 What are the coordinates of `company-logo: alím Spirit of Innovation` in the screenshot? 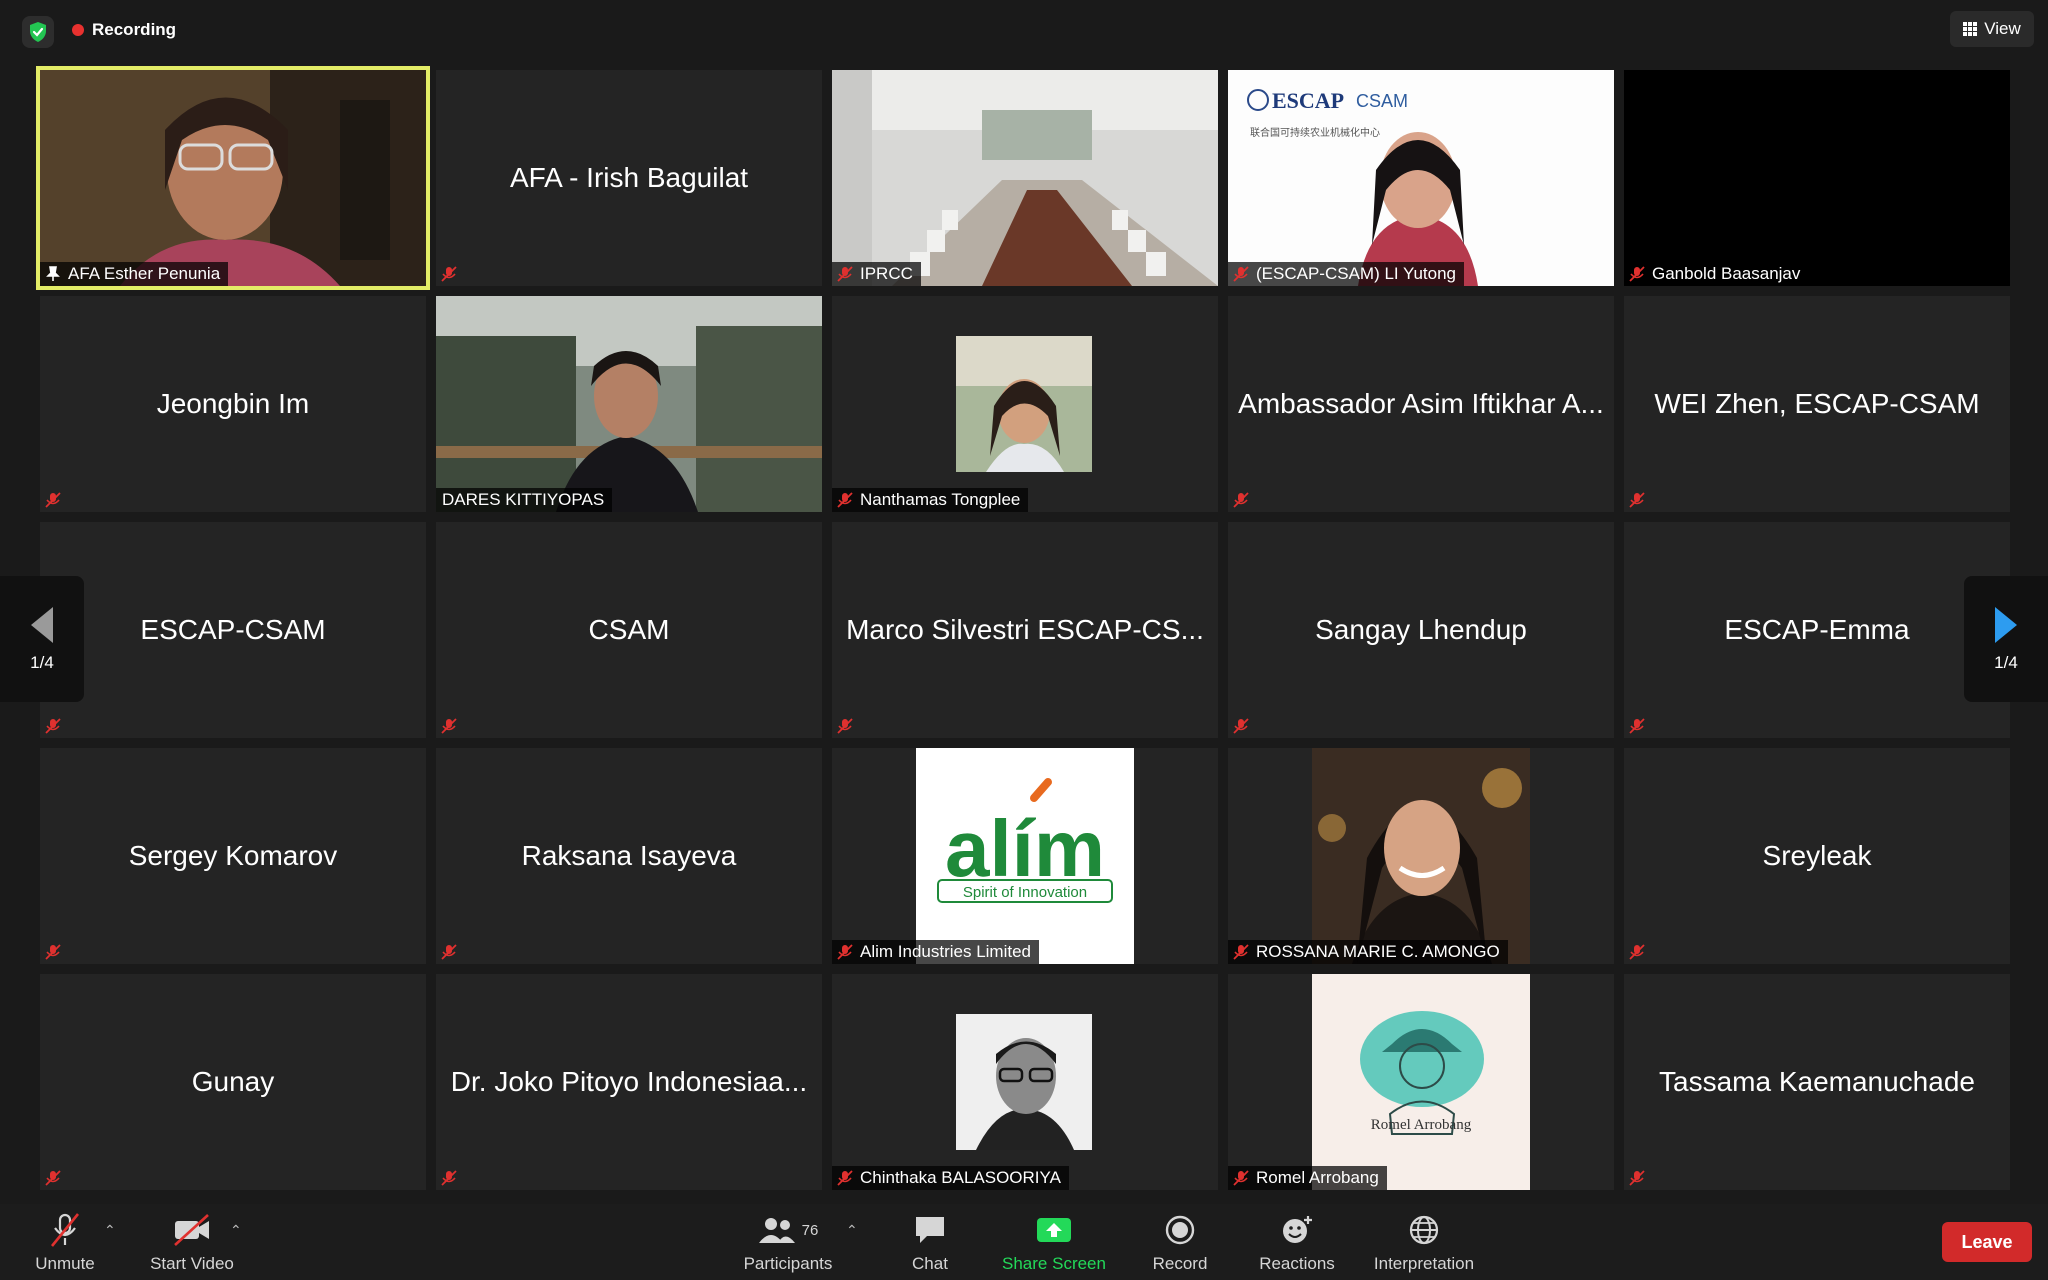 It's located at (1025, 856).